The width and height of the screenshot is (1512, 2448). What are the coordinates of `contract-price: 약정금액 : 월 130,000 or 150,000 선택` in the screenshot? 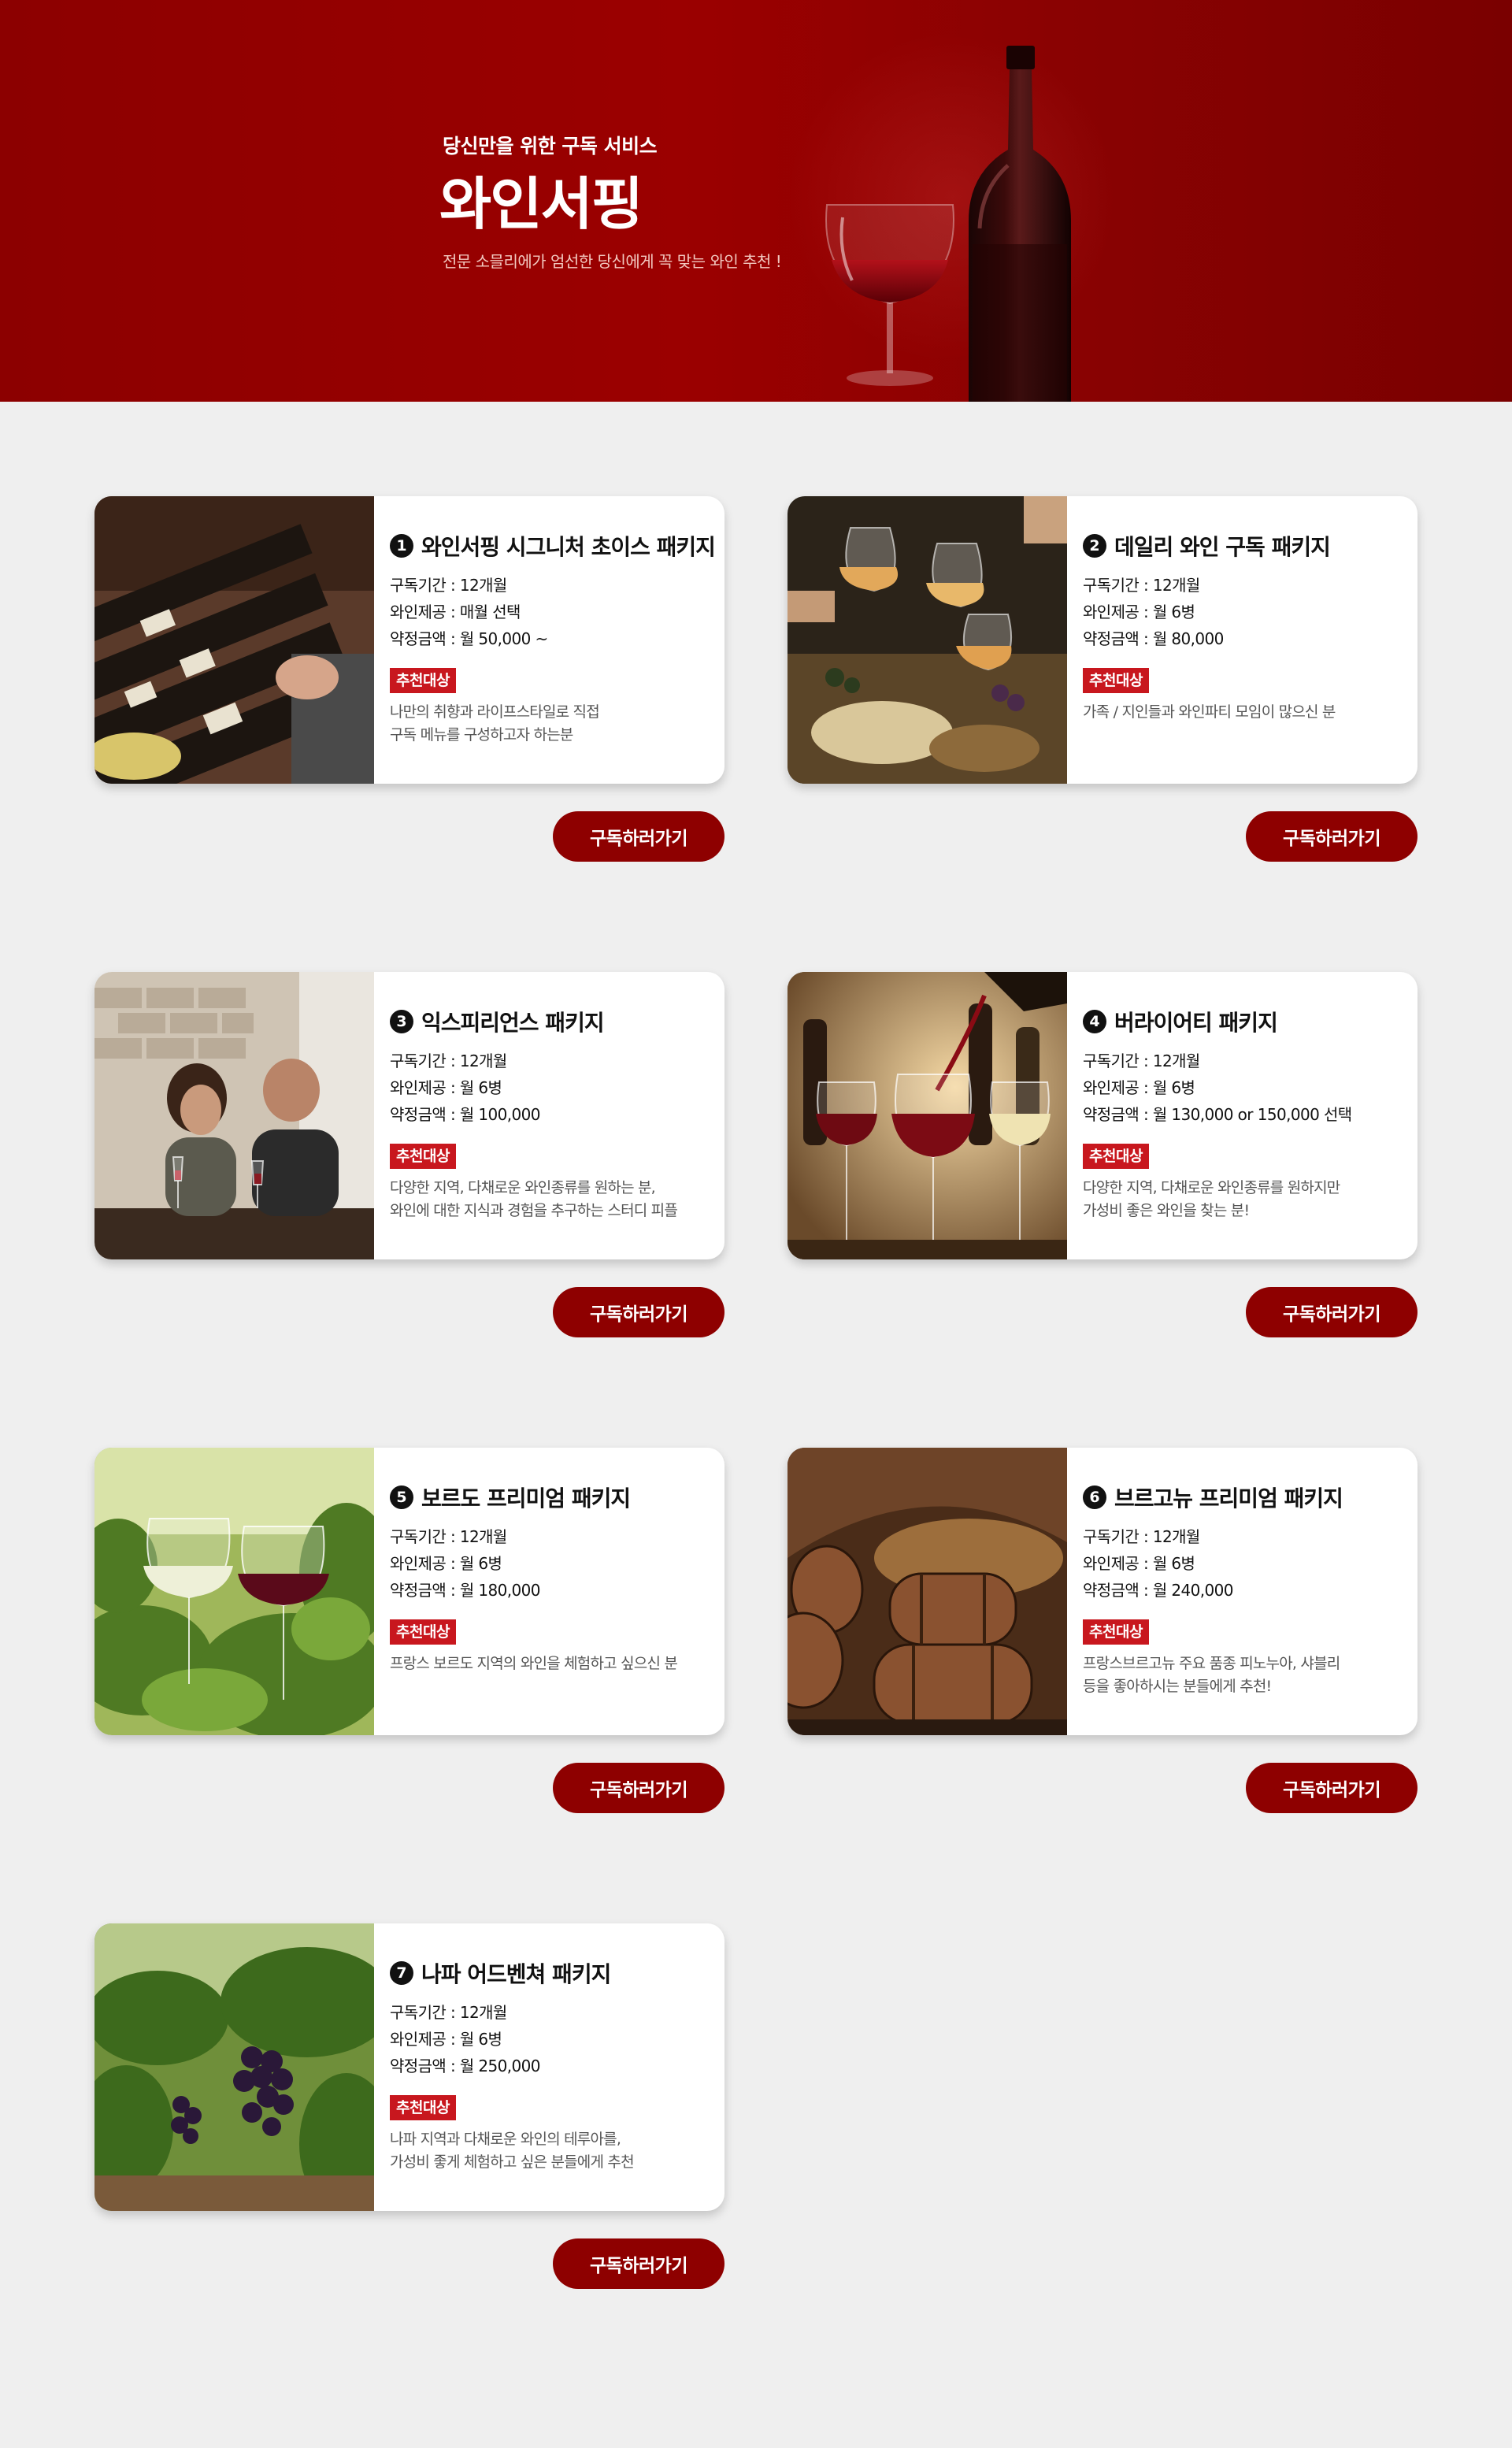 It's located at (1217, 1114).